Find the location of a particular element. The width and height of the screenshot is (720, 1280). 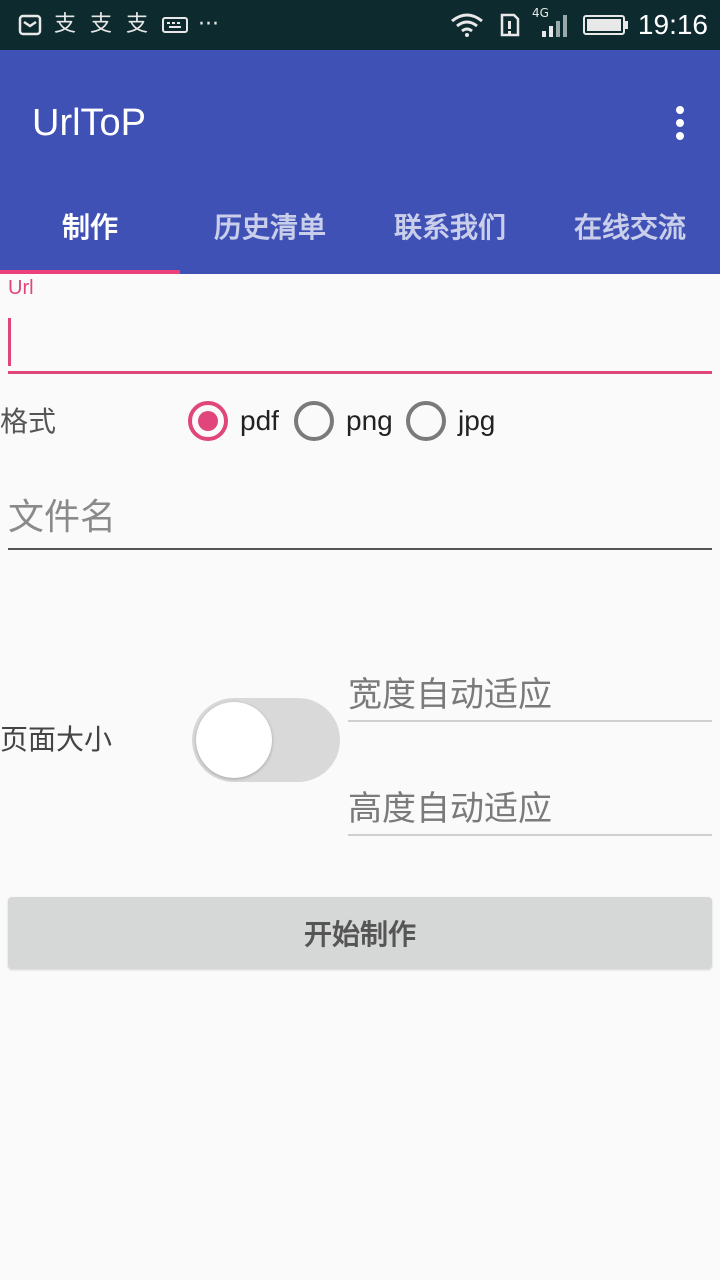

signal-icon is located at coordinates (556, 25).